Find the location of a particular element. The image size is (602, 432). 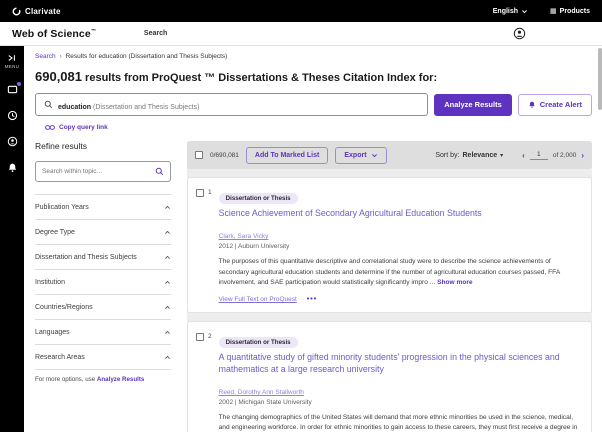

menu-collapse-button: MENU is located at coordinates (12, 61).